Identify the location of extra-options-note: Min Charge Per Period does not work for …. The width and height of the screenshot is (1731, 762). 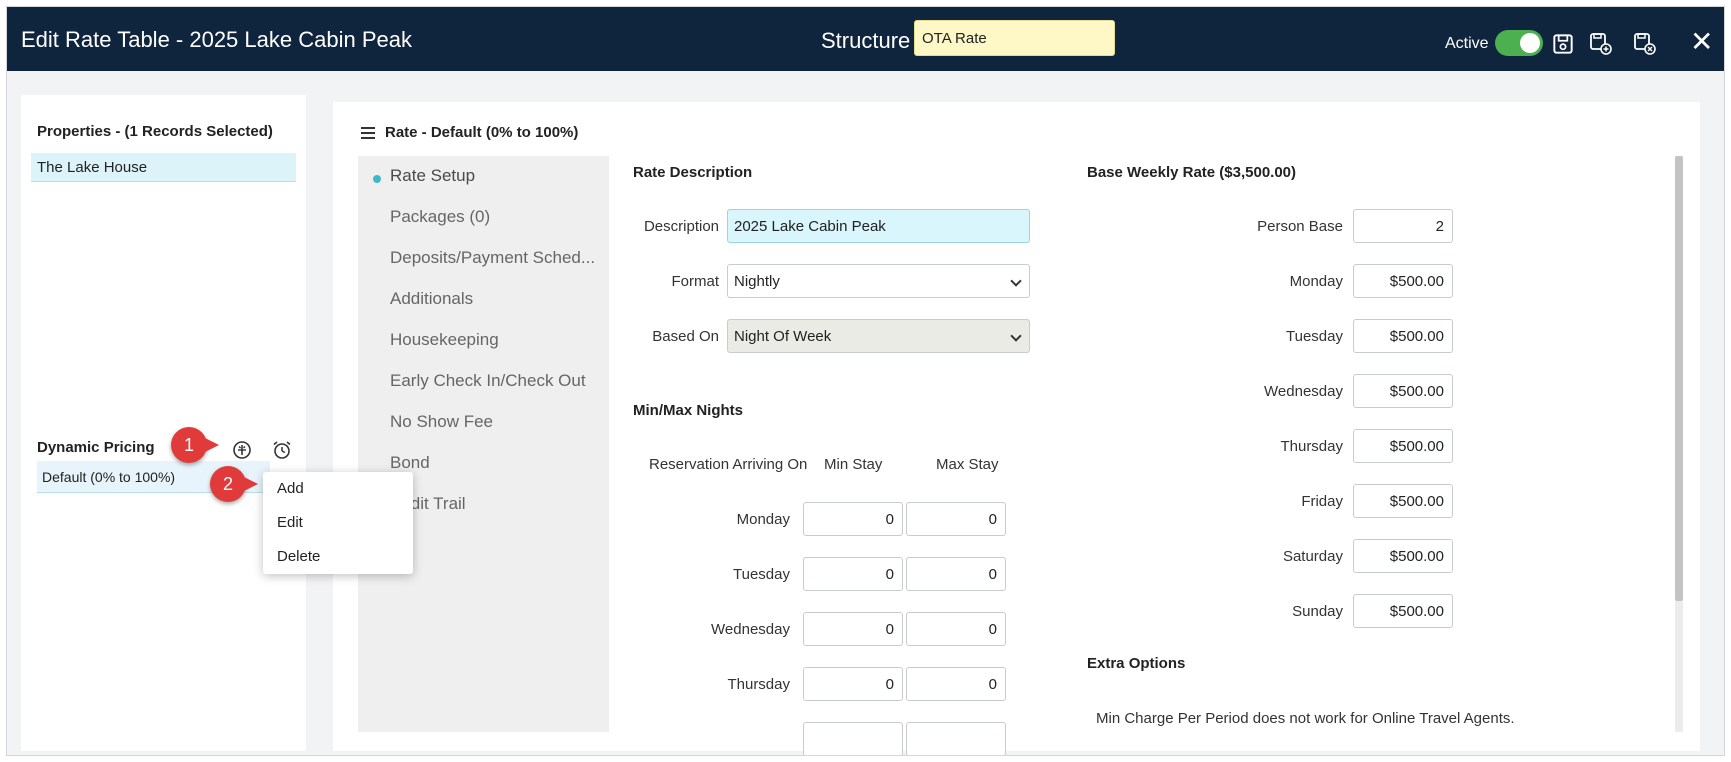
(1305, 718).